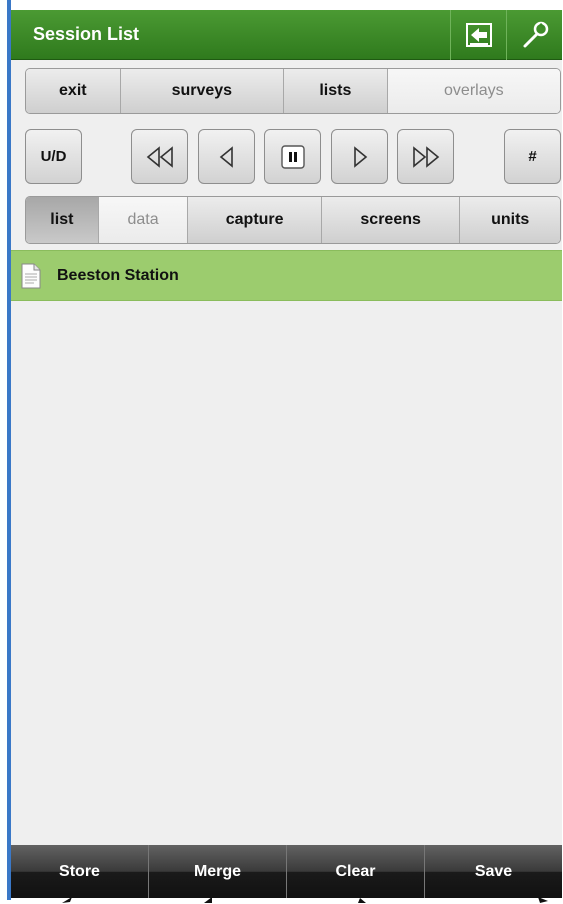 The height and width of the screenshot is (904, 563). Describe the element at coordinates (80, 871) in the screenshot. I see `store-button: Store` at that location.